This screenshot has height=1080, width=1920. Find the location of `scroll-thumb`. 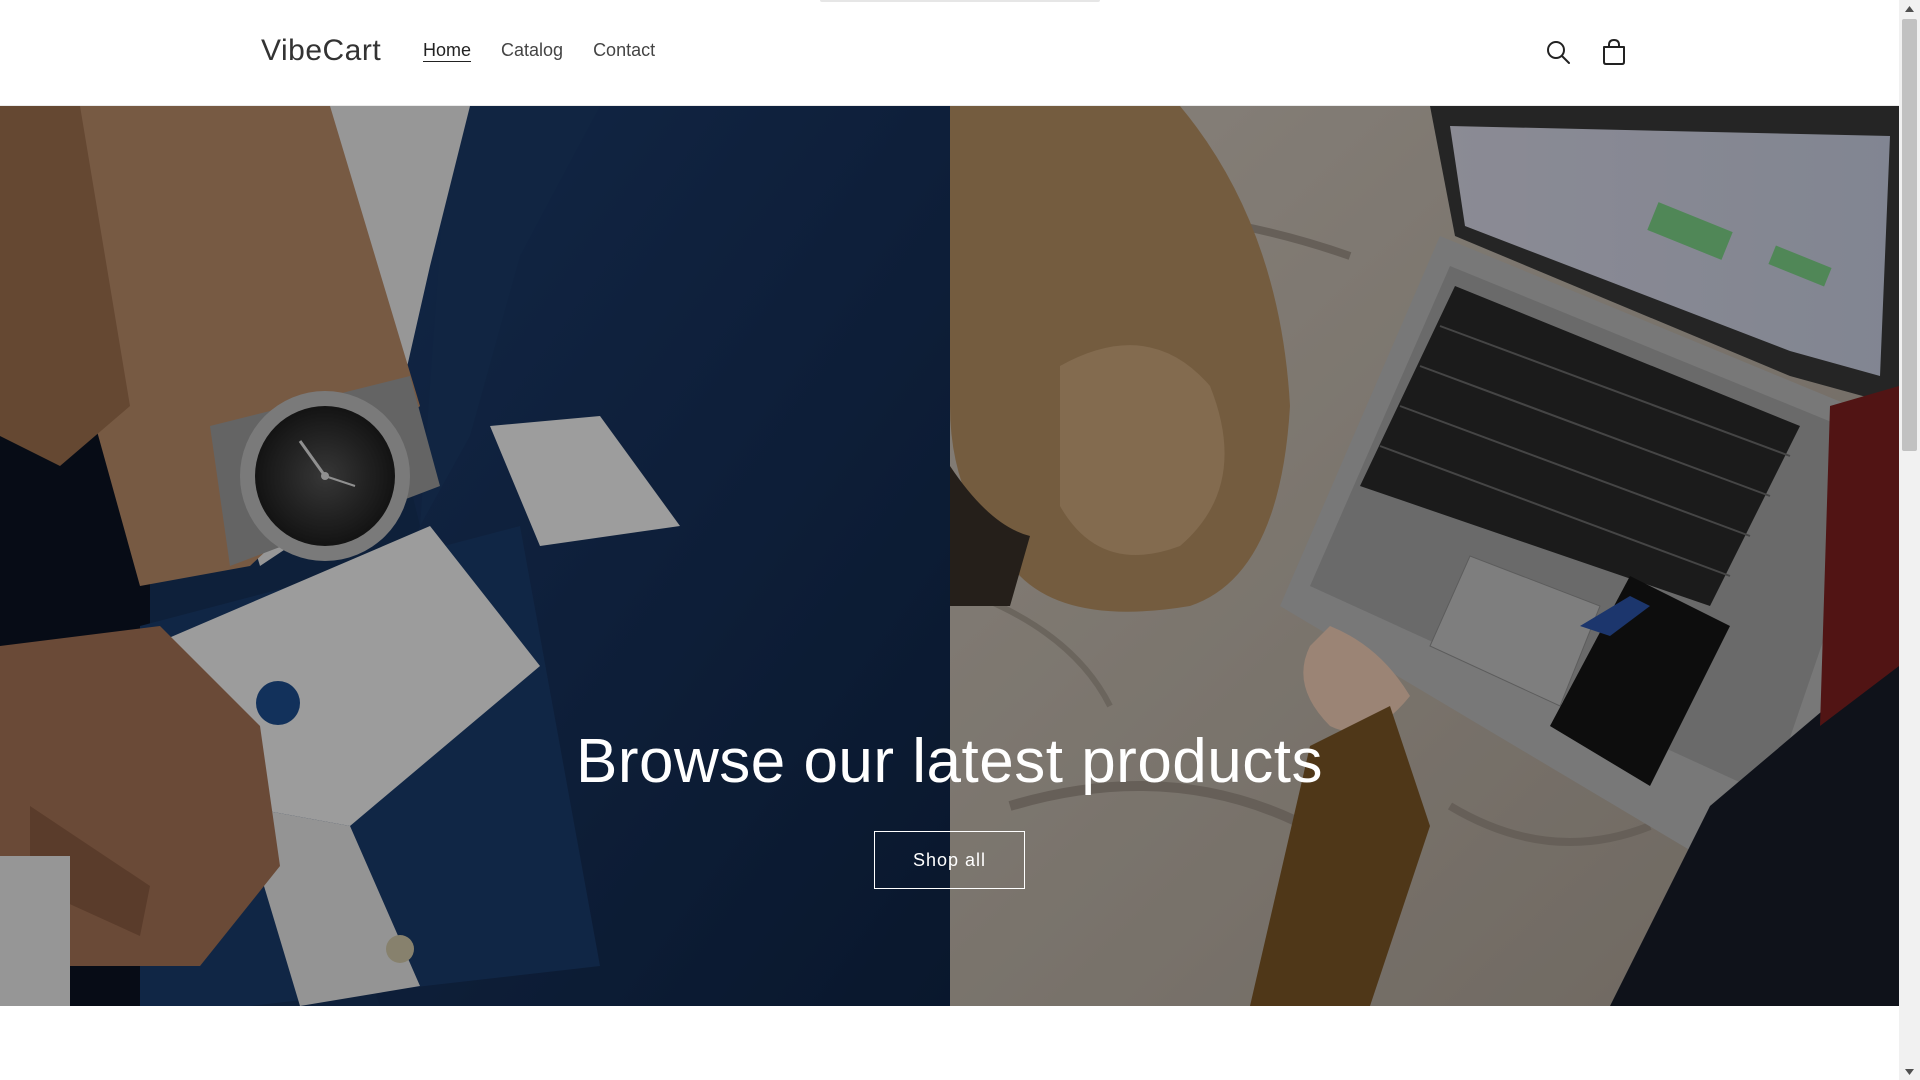

scroll-thumb is located at coordinates (1909, 235).